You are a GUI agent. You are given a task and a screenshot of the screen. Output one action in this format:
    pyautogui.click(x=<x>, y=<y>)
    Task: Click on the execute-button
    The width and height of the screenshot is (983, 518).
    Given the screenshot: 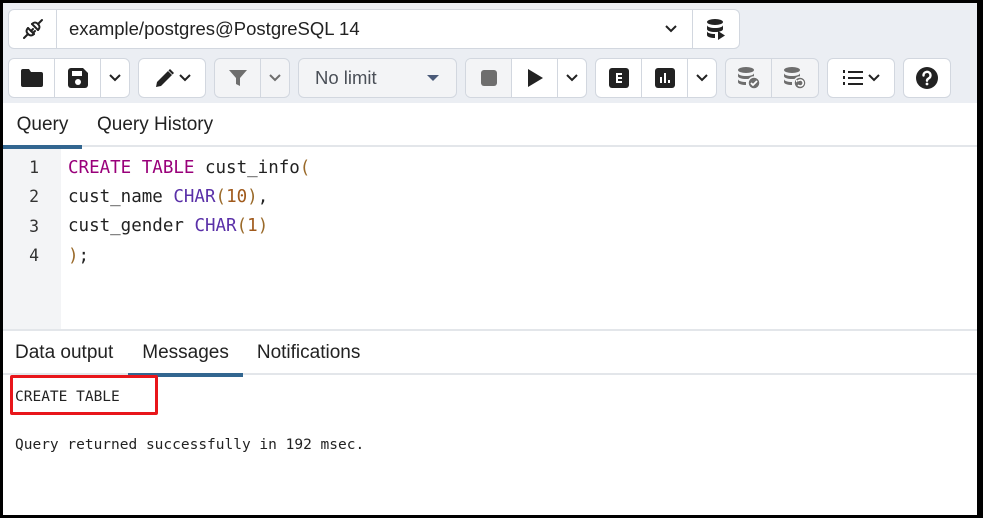 What is the action you would take?
    pyautogui.click(x=535, y=78)
    